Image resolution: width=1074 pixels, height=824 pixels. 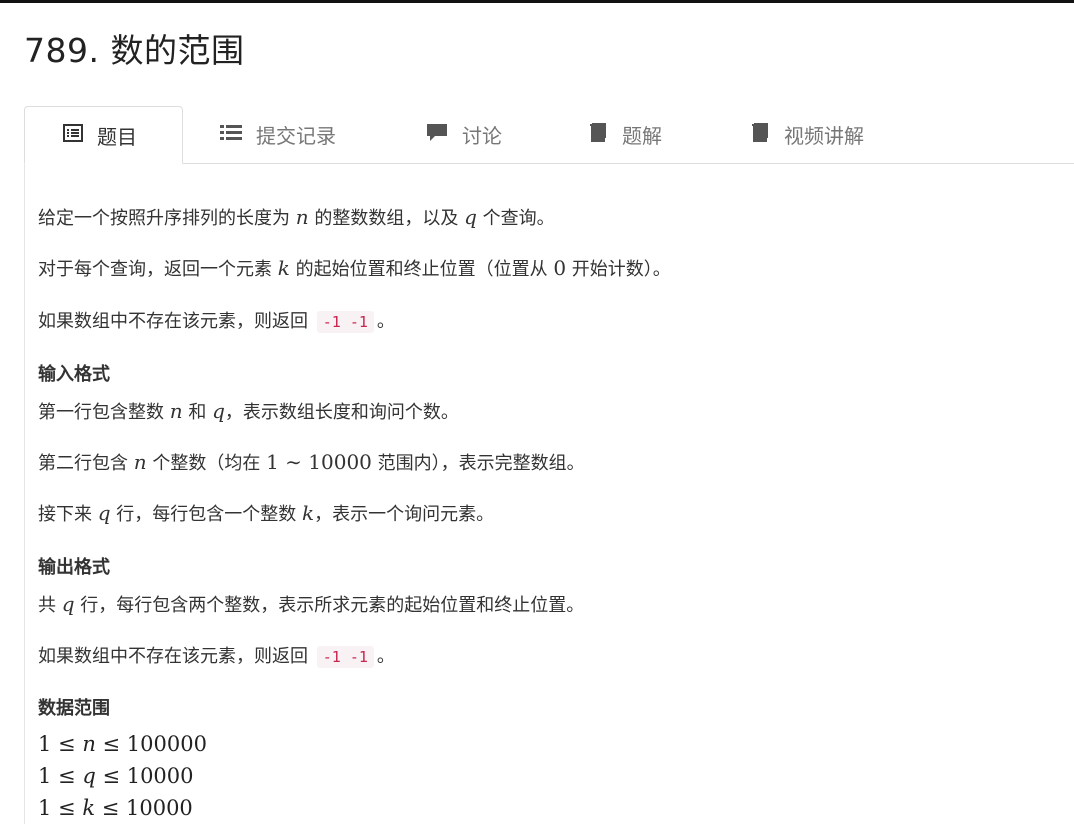 I want to click on input-line-2: 第二行包含 n 个整数（均在 1 ∼ 10000 范围内），表示完整数组。, so click(x=311, y=462).